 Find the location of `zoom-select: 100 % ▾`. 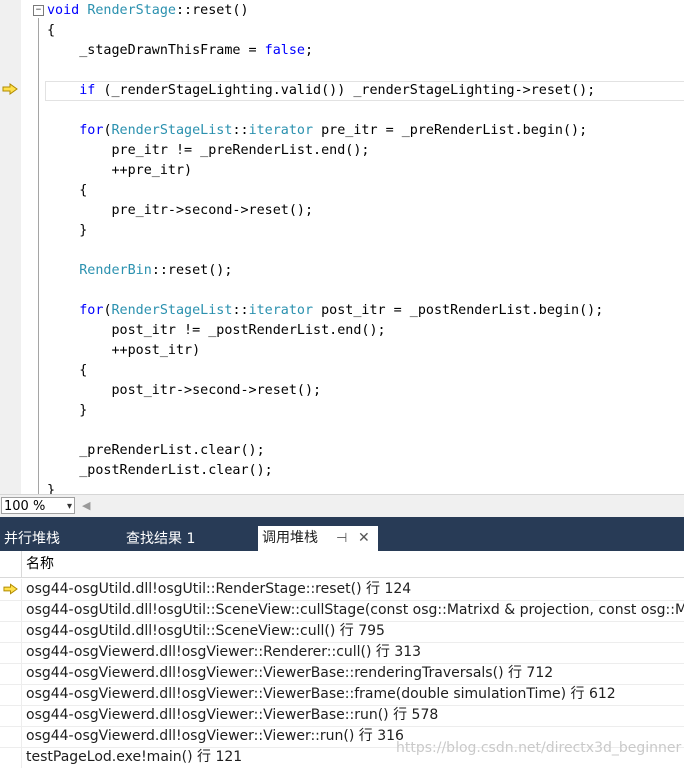

zoom-select: 100 % ▾ is located at coordinates (38, 505).